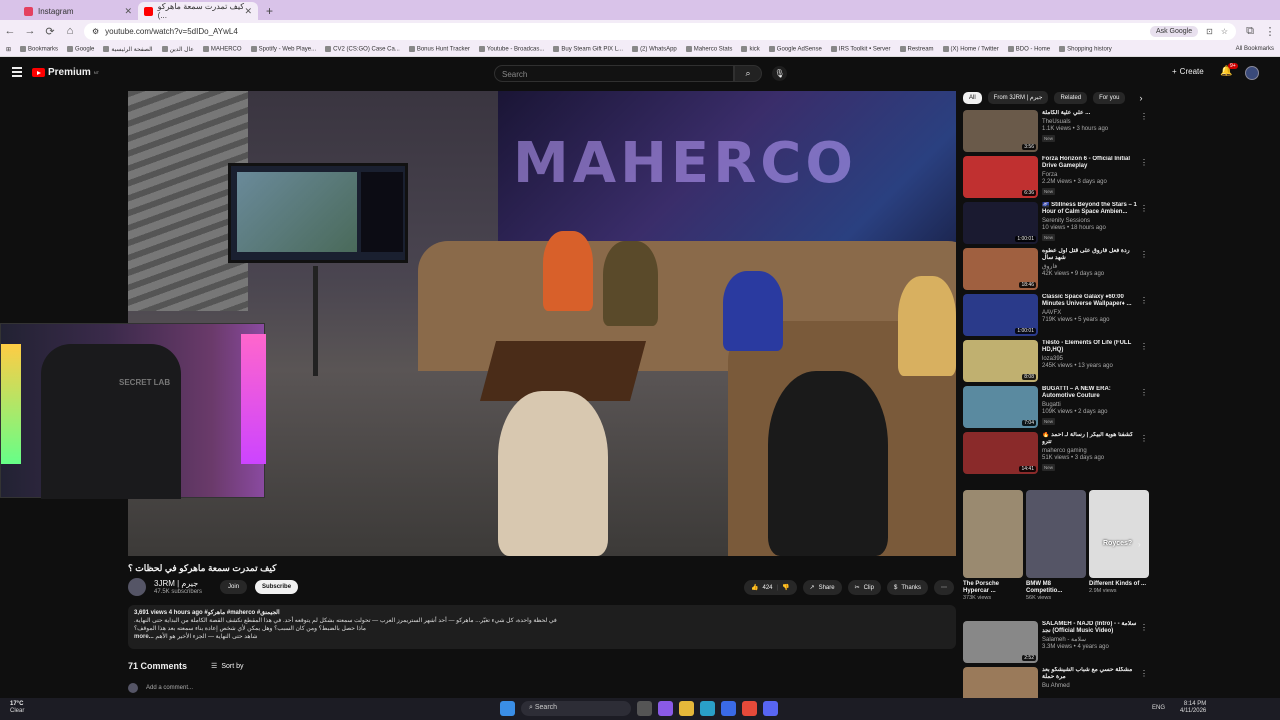 This screenshot has height=720, width=1280. What do you see at coordinates (1000, 223) in the screenshot?
I see `video-thumbnail: 1:00:01` at bounding box center [1000, 223].